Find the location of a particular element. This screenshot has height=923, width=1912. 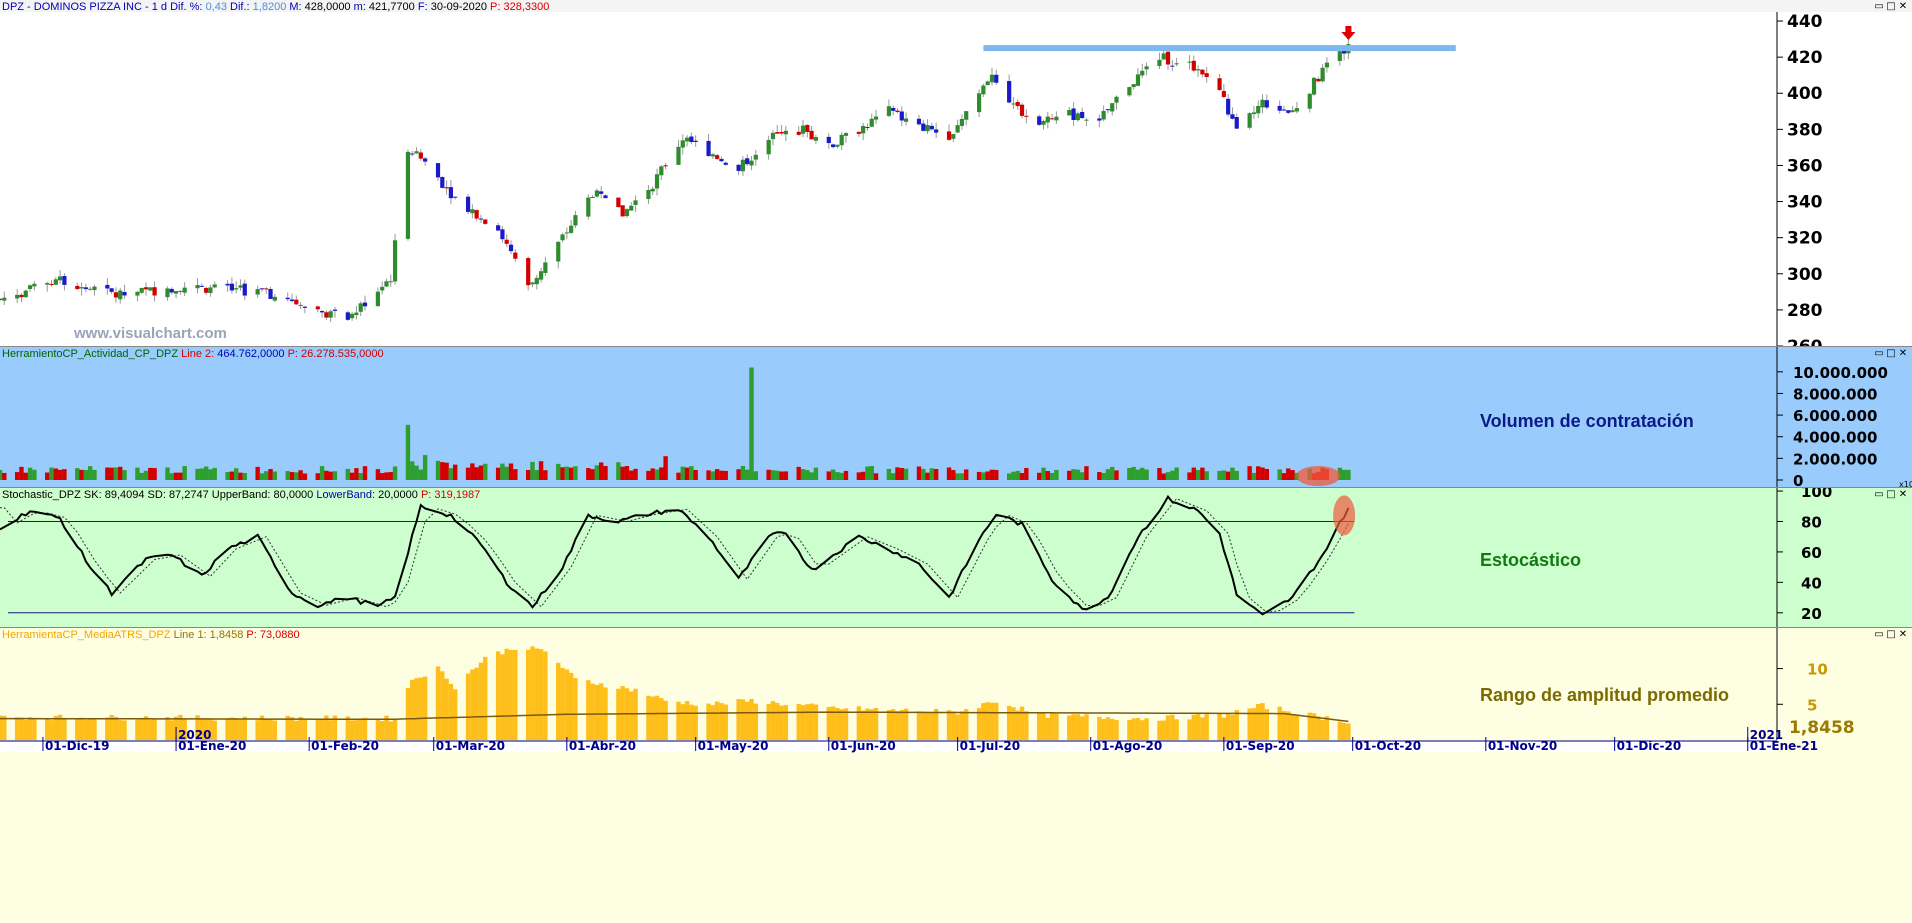

stoch-sd-label: SD: is located at coordinates (156, 495).